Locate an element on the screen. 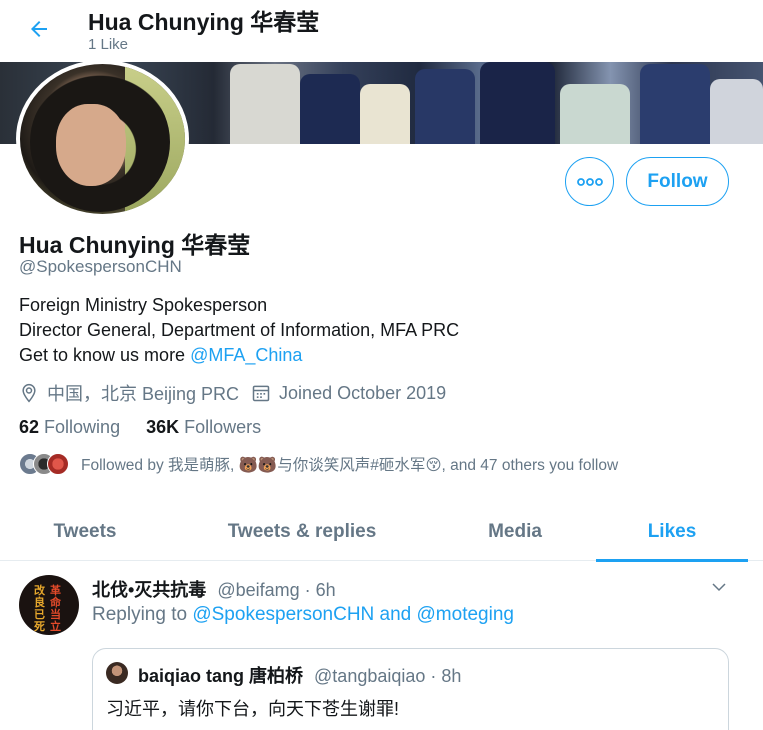  back-button is located at coordinates (39, 29).